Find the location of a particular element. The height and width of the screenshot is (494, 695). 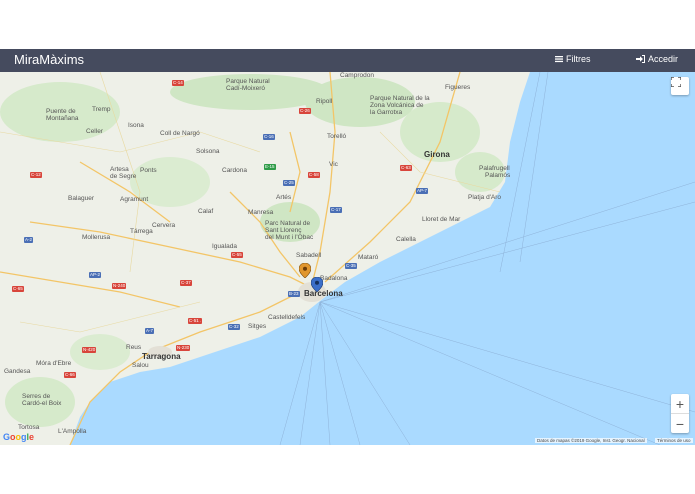

city-label: Balaguer is located at coordinates (81, 198).